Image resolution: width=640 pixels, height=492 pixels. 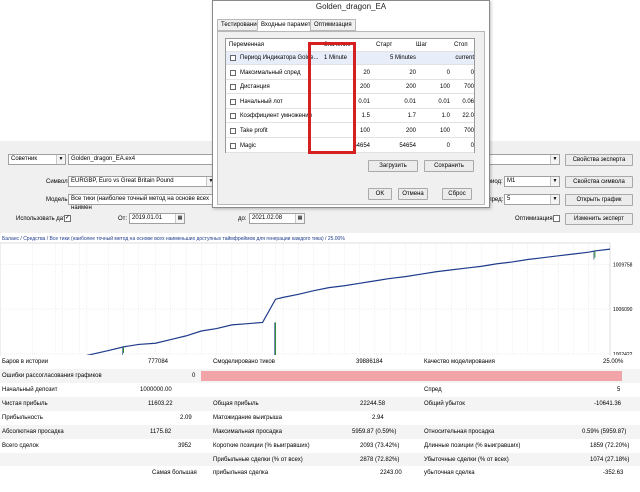 I want to click on highlight-box, so click(x=332, y=98).